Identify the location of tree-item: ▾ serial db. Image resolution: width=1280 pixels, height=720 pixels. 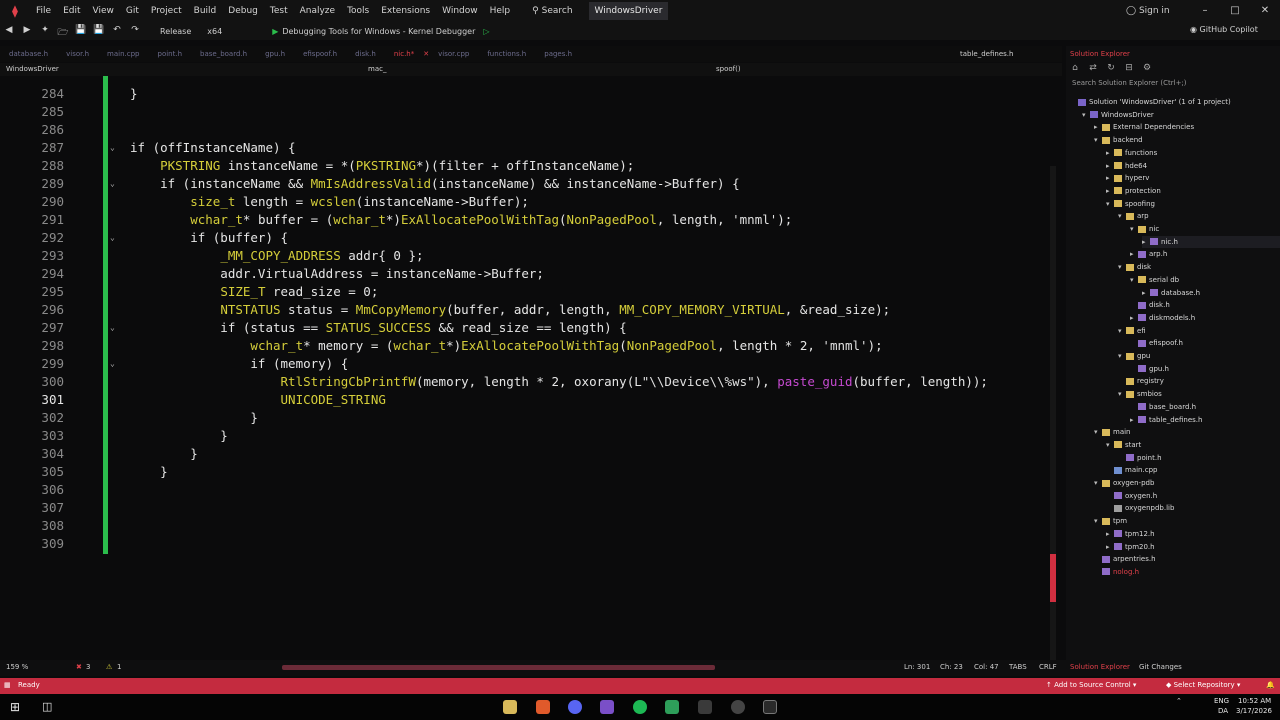
(1205, 280).